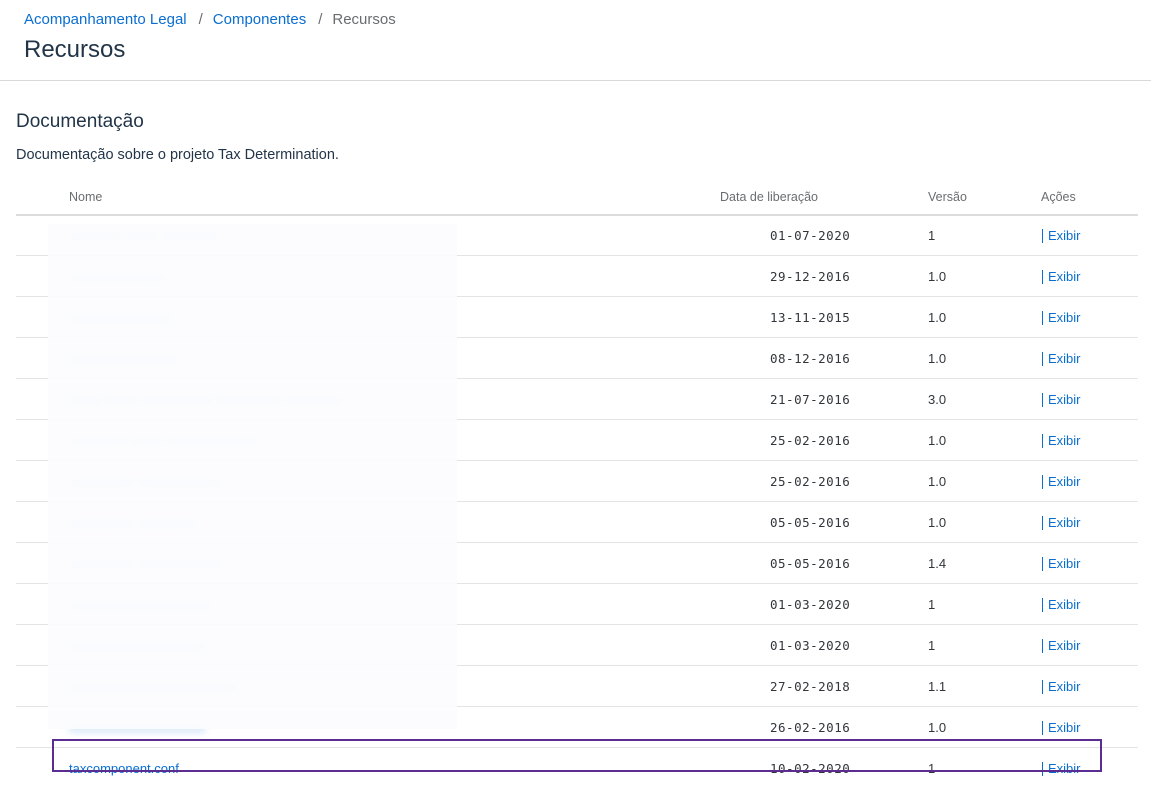 The height and width of the screenshot is (788, 1151). Describe the element at coordinates (124, 768) in the screenshot. I see `document-name-link: taxcomponent.conf` at that location.